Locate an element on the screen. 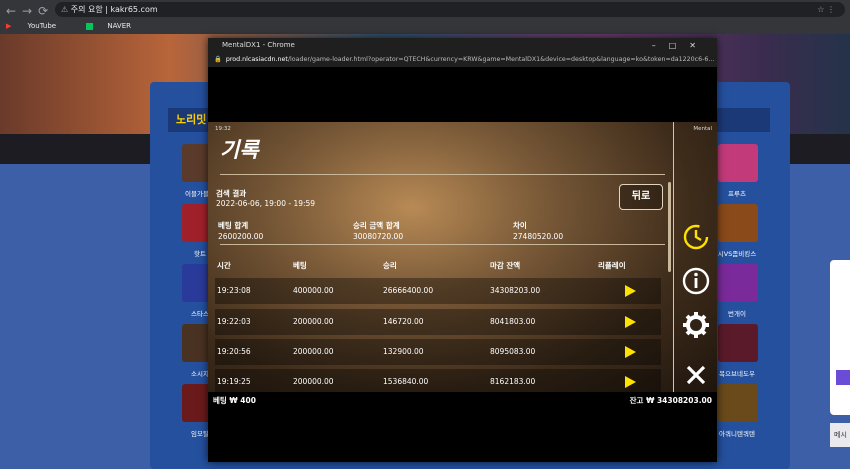  summary-label: 승리 금액 합계 is located at coordinates (376, 225).